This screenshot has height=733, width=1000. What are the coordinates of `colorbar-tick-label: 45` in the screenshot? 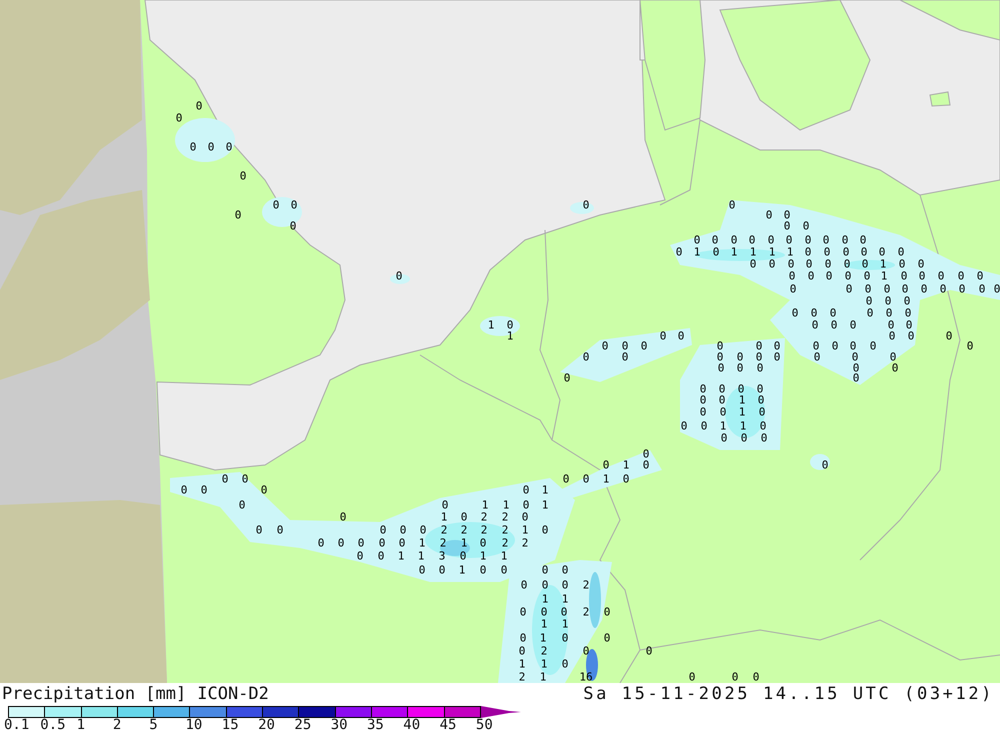 It's located at (448, 725).